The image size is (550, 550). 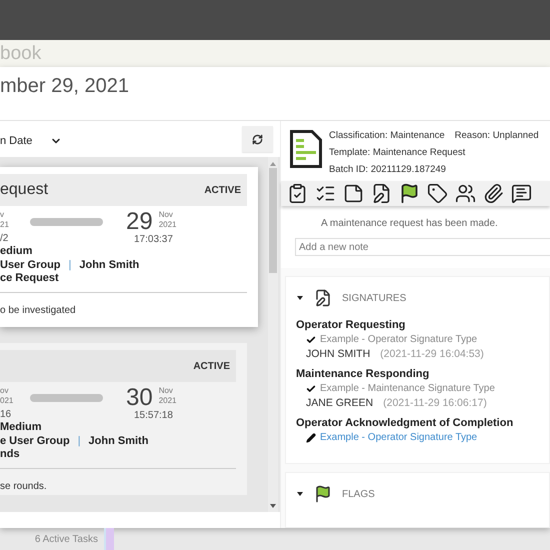 What do you see at coordinates (5, 391) in the screenshot?
I see `start-month: ov` at bounding box center [5, 391].